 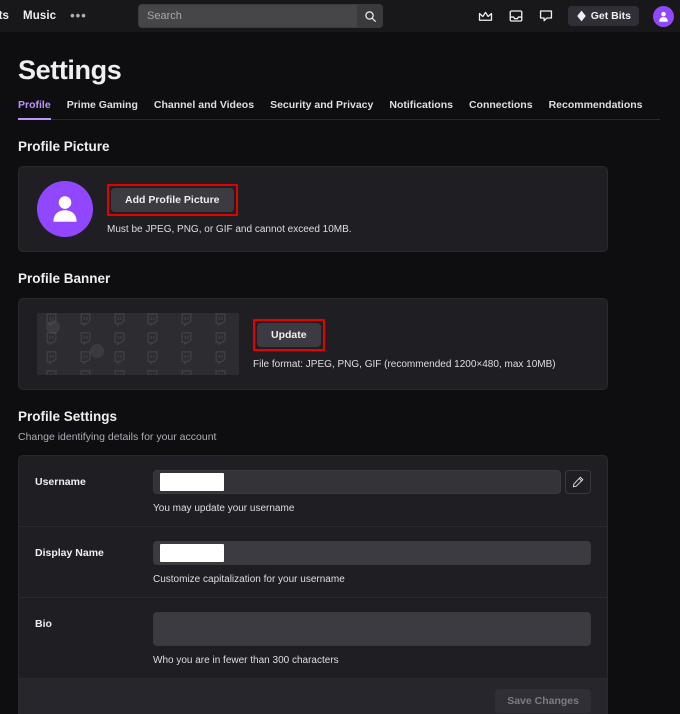 I want to click on username-help-text: You may update your username, so click(x=224, y=508).